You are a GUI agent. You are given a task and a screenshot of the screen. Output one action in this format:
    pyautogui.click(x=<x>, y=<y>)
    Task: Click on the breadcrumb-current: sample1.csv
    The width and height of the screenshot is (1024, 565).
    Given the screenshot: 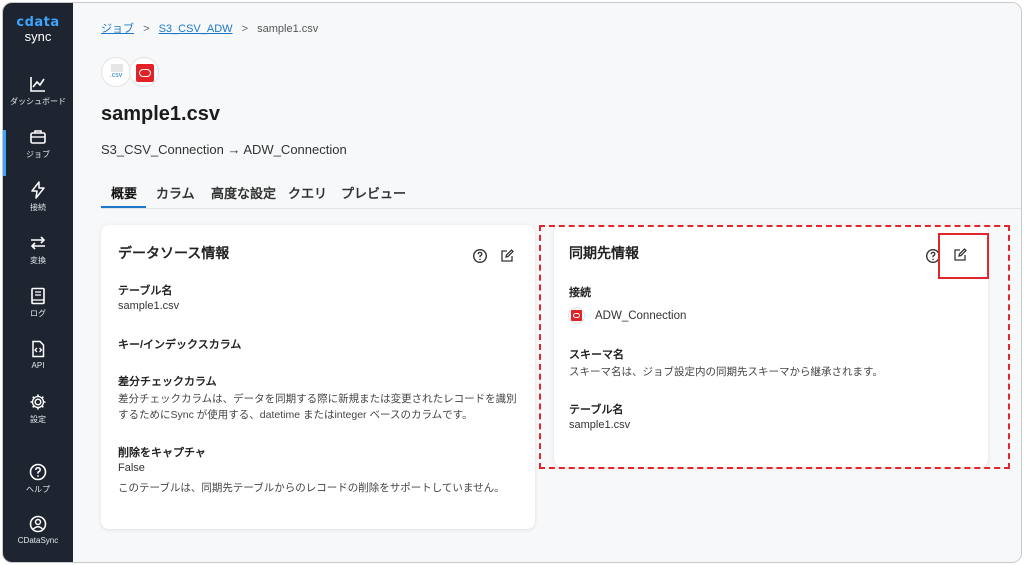 What is the action you would take?
    pyautogui.click(x=288, y=29)
    